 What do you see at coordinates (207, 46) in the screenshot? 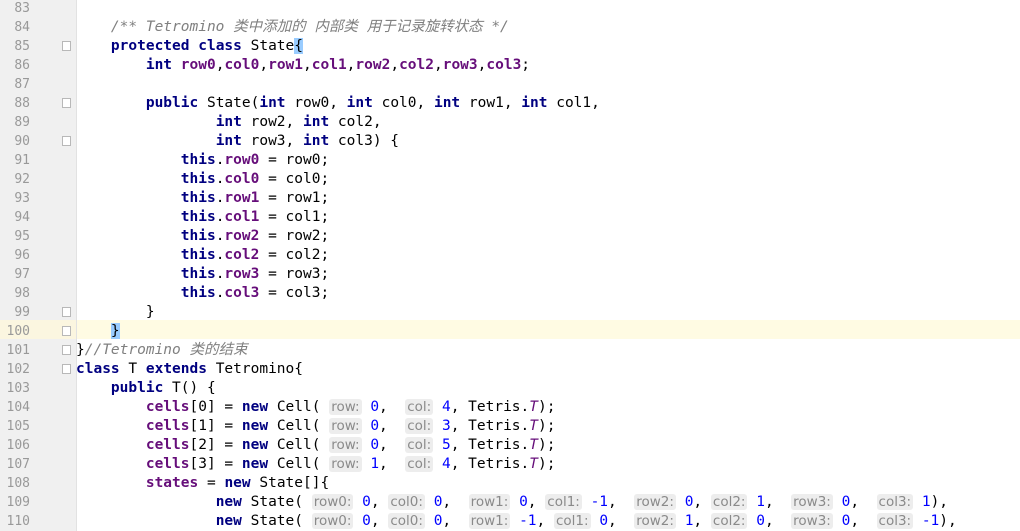
I see `code-text: protected class State{` at bounding box center [207, 46].